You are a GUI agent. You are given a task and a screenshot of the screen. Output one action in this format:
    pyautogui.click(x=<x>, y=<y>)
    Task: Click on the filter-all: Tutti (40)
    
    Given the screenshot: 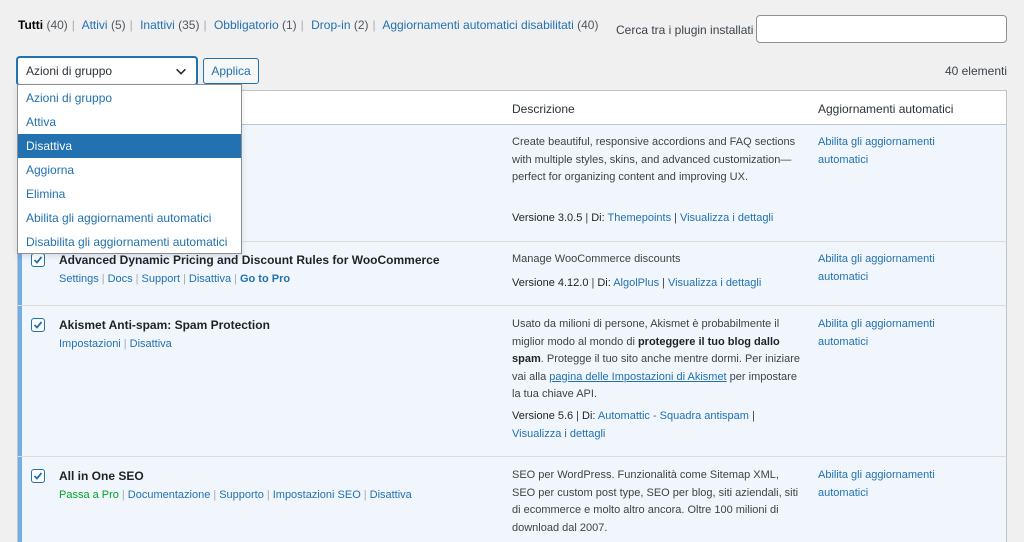 What is the action you would take?
    pyautogui.click(x=43, y=25)
    